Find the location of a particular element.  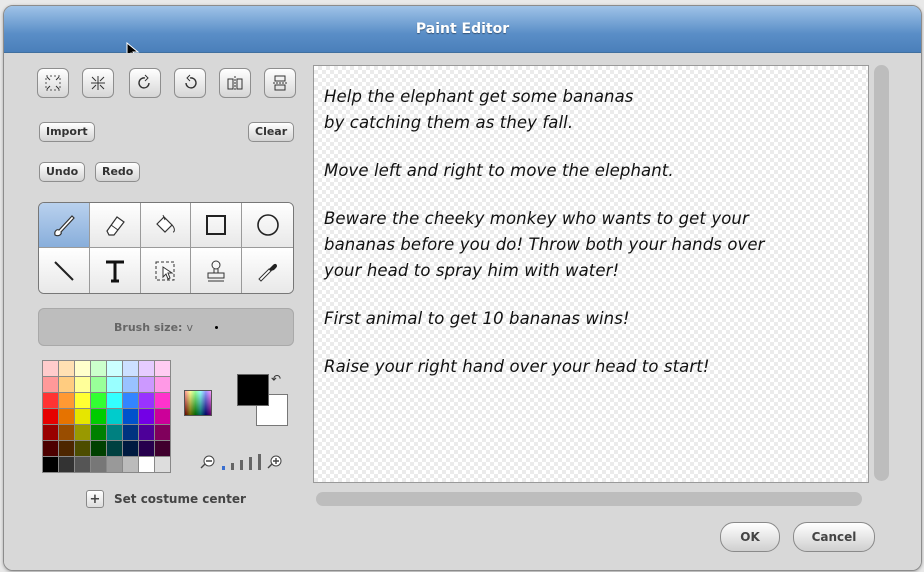

import-button: Import is located at coordinates (67, 132).